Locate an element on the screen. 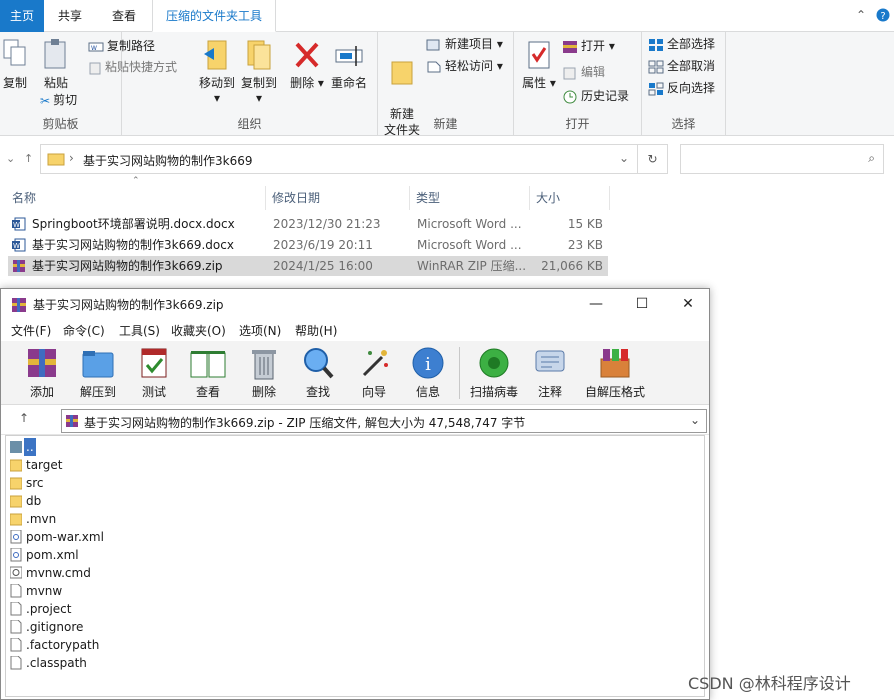 This screenshot has height=700, width=894. virus-scan-icon is located at coordinates (494, 363).